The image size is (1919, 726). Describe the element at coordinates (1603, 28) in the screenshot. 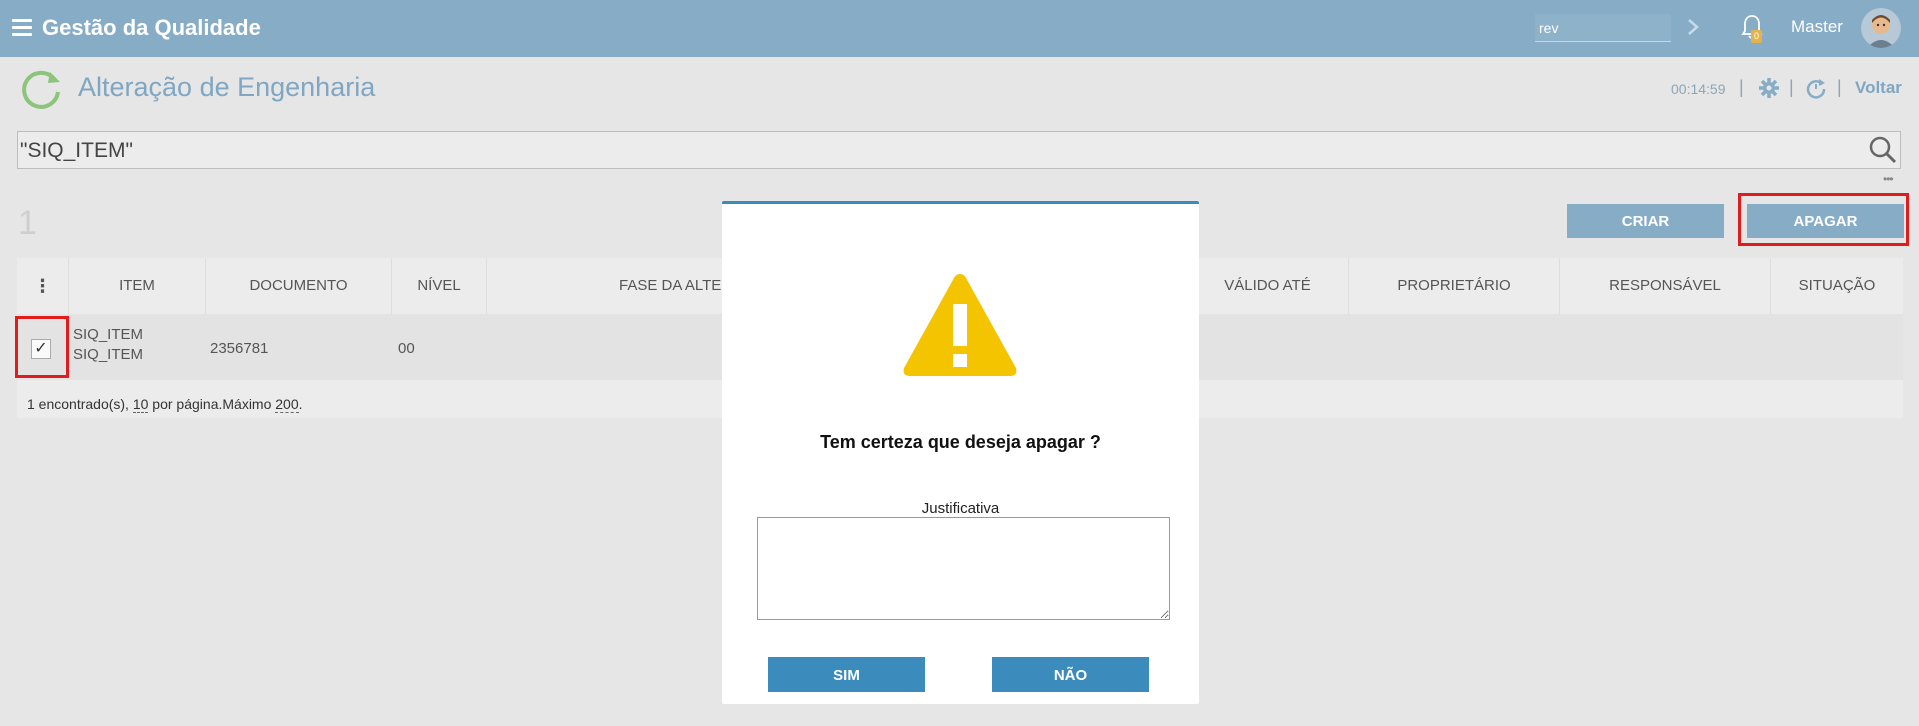

I see `top-search-input` at that location.